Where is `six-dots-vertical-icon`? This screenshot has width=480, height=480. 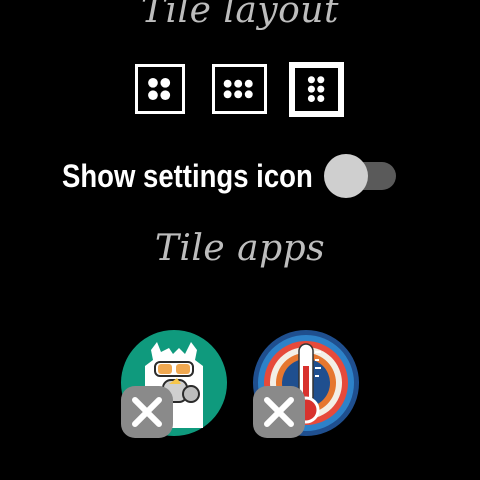 six-dots-vertical-icon is located at coordinates (316, 89).